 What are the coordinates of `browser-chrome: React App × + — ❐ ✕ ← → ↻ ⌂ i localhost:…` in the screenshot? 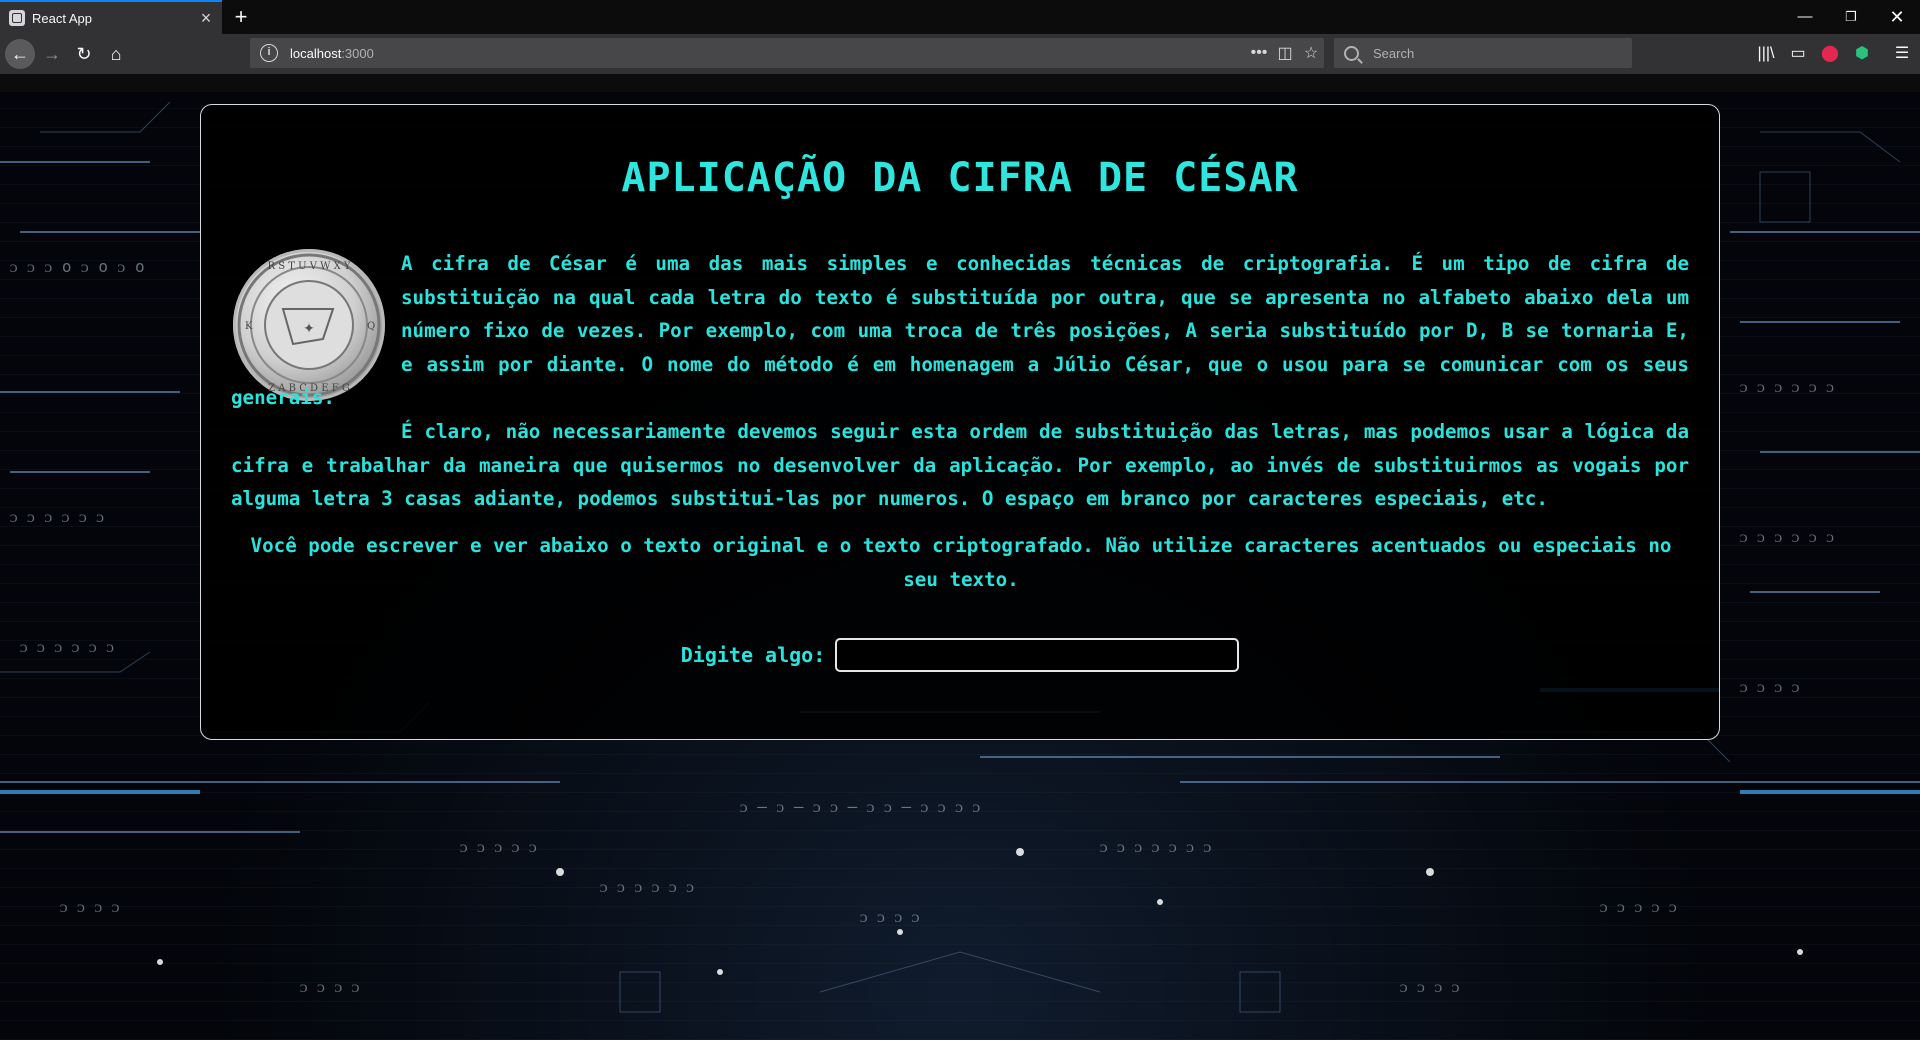 It's located at (960, 46).